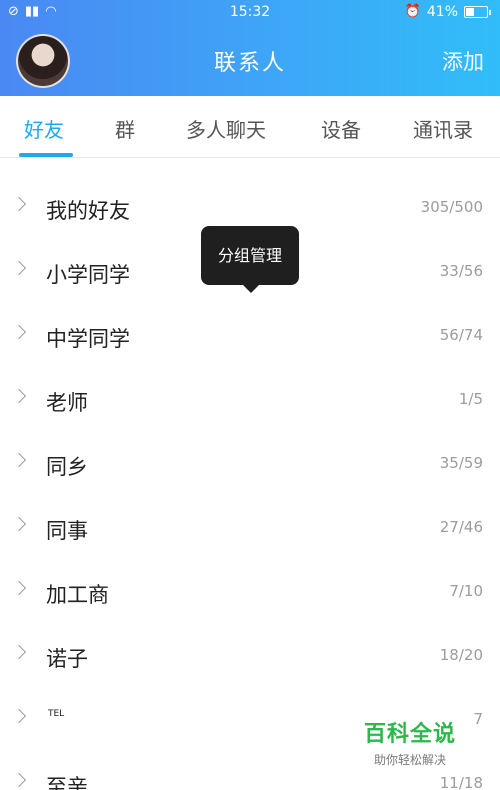 The image size is (500, 790). Describe the element at coordinates (250, 399) in the screenshot. I see `list-item: 老师 1/5` at that location.